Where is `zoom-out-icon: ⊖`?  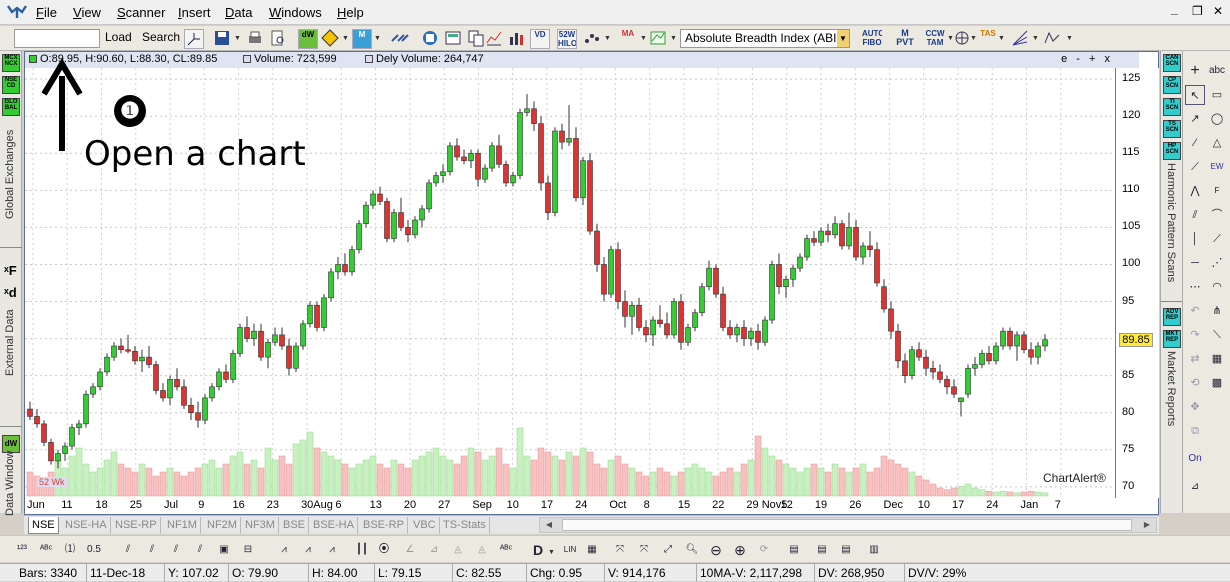
zoom-out-icon: ⊖ is located at coordinates (716, 550).